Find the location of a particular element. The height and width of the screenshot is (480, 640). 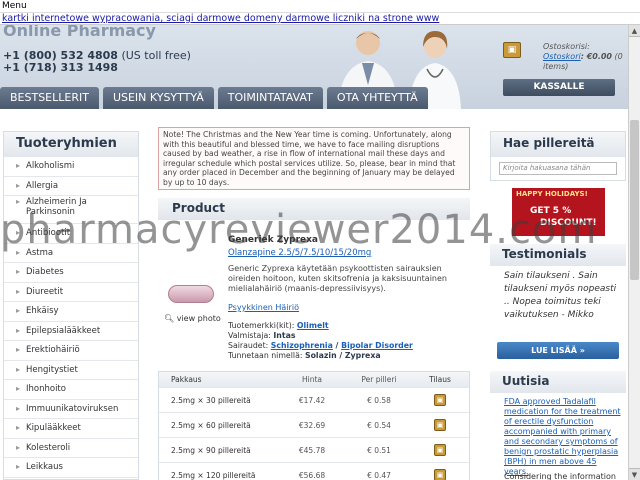

search-input: Kirjoita hakuasana tähän is located at coordinates (558, 168).